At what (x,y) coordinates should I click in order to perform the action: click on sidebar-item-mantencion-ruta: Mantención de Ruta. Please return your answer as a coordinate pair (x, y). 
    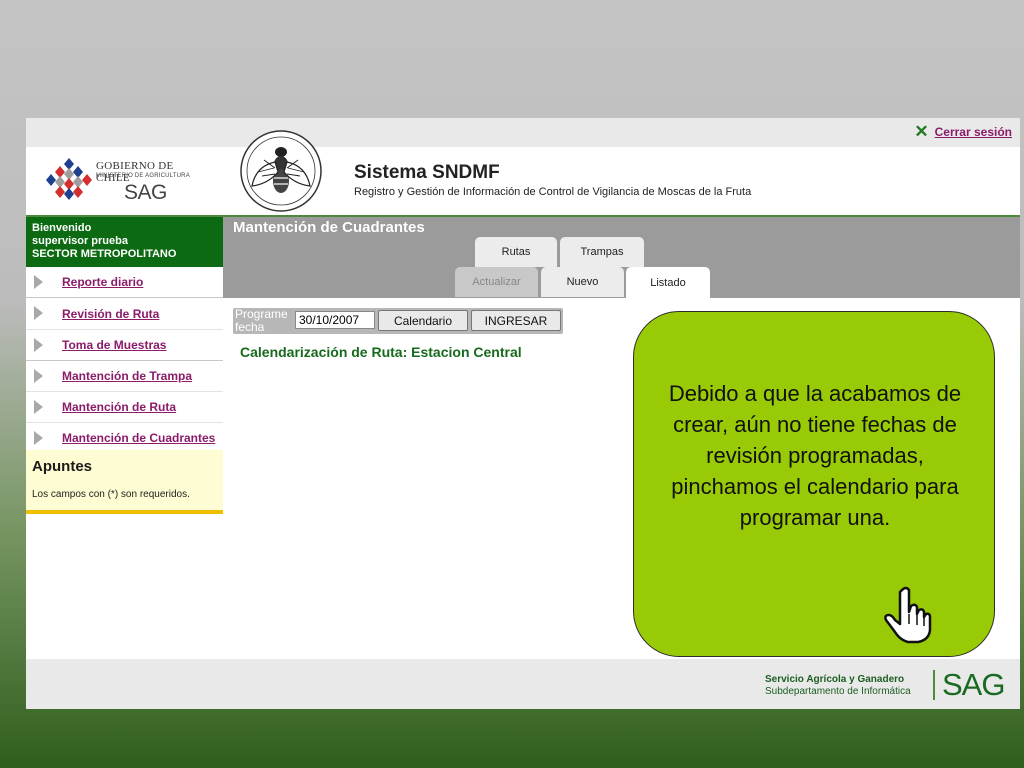
    Looking at the image, I should click on (124, 407).